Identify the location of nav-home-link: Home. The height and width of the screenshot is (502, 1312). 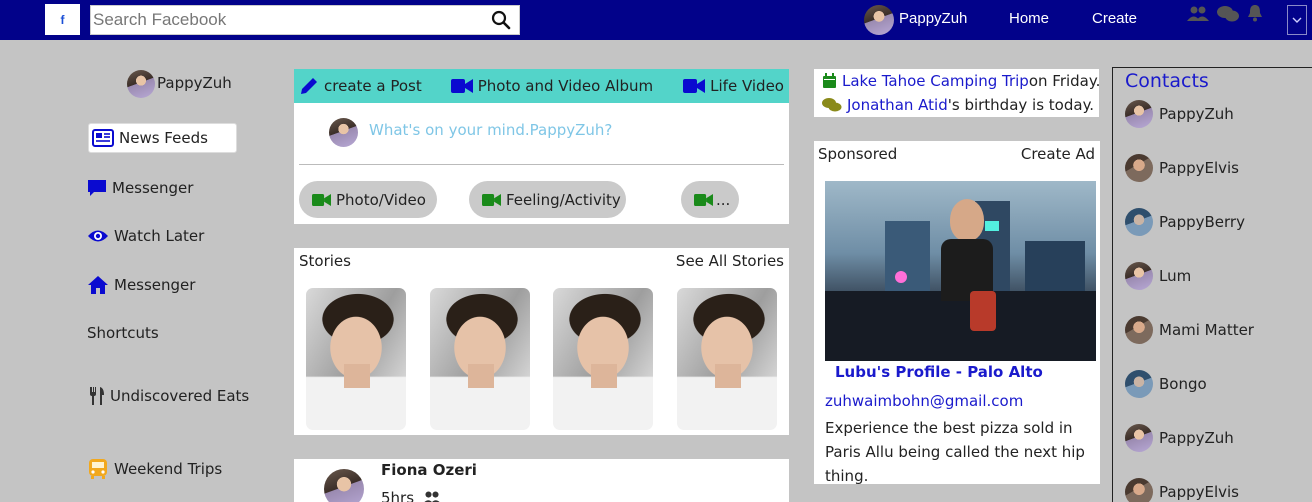
(1029, 18).